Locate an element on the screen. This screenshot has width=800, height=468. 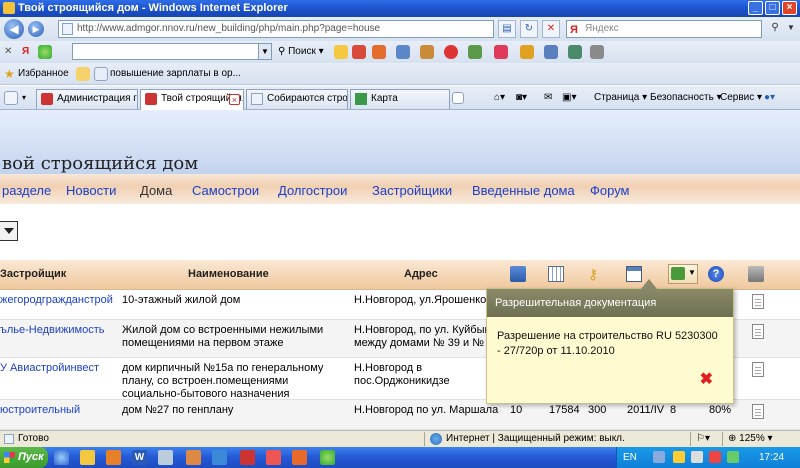
nav-long-builds: Долгострои is located at coordinates (312, 190).